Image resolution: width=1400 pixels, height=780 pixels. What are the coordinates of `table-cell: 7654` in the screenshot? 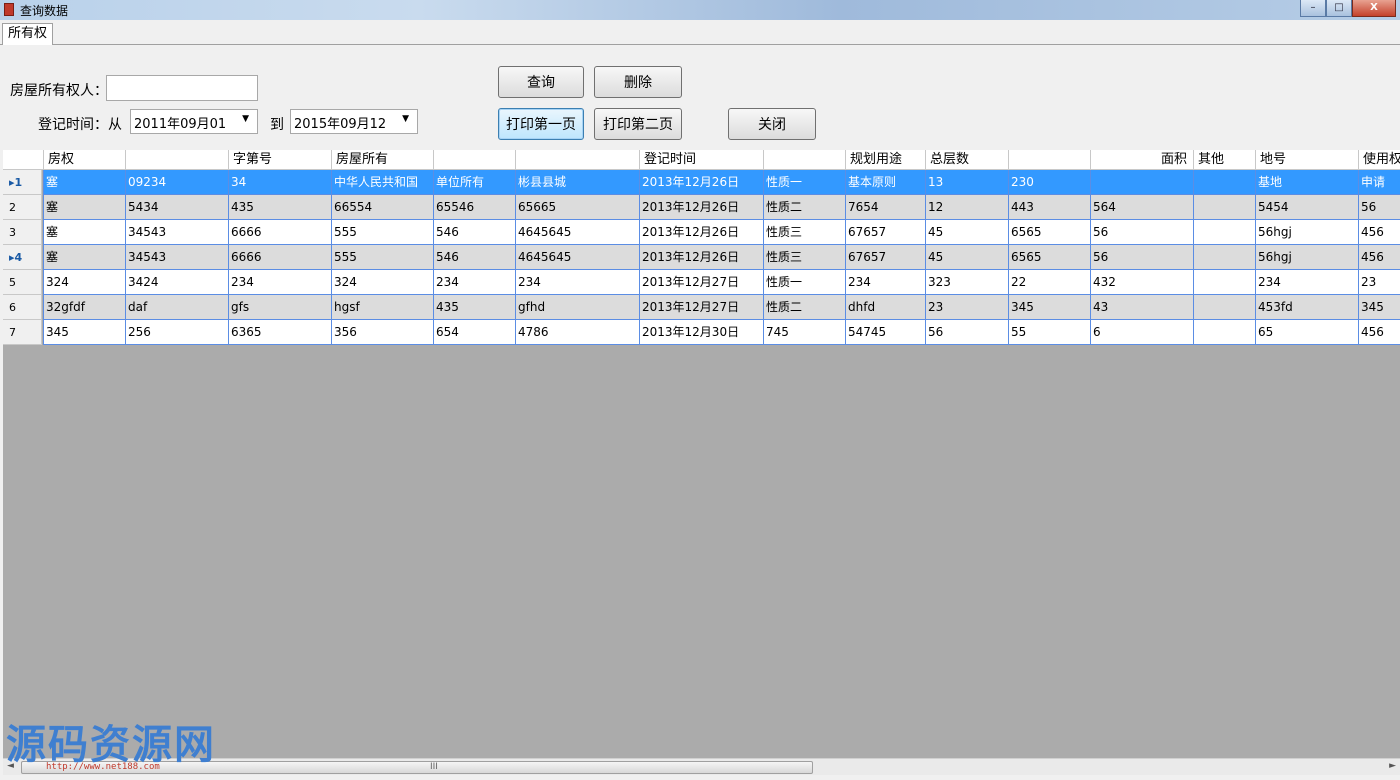 It's located at (885, 207).